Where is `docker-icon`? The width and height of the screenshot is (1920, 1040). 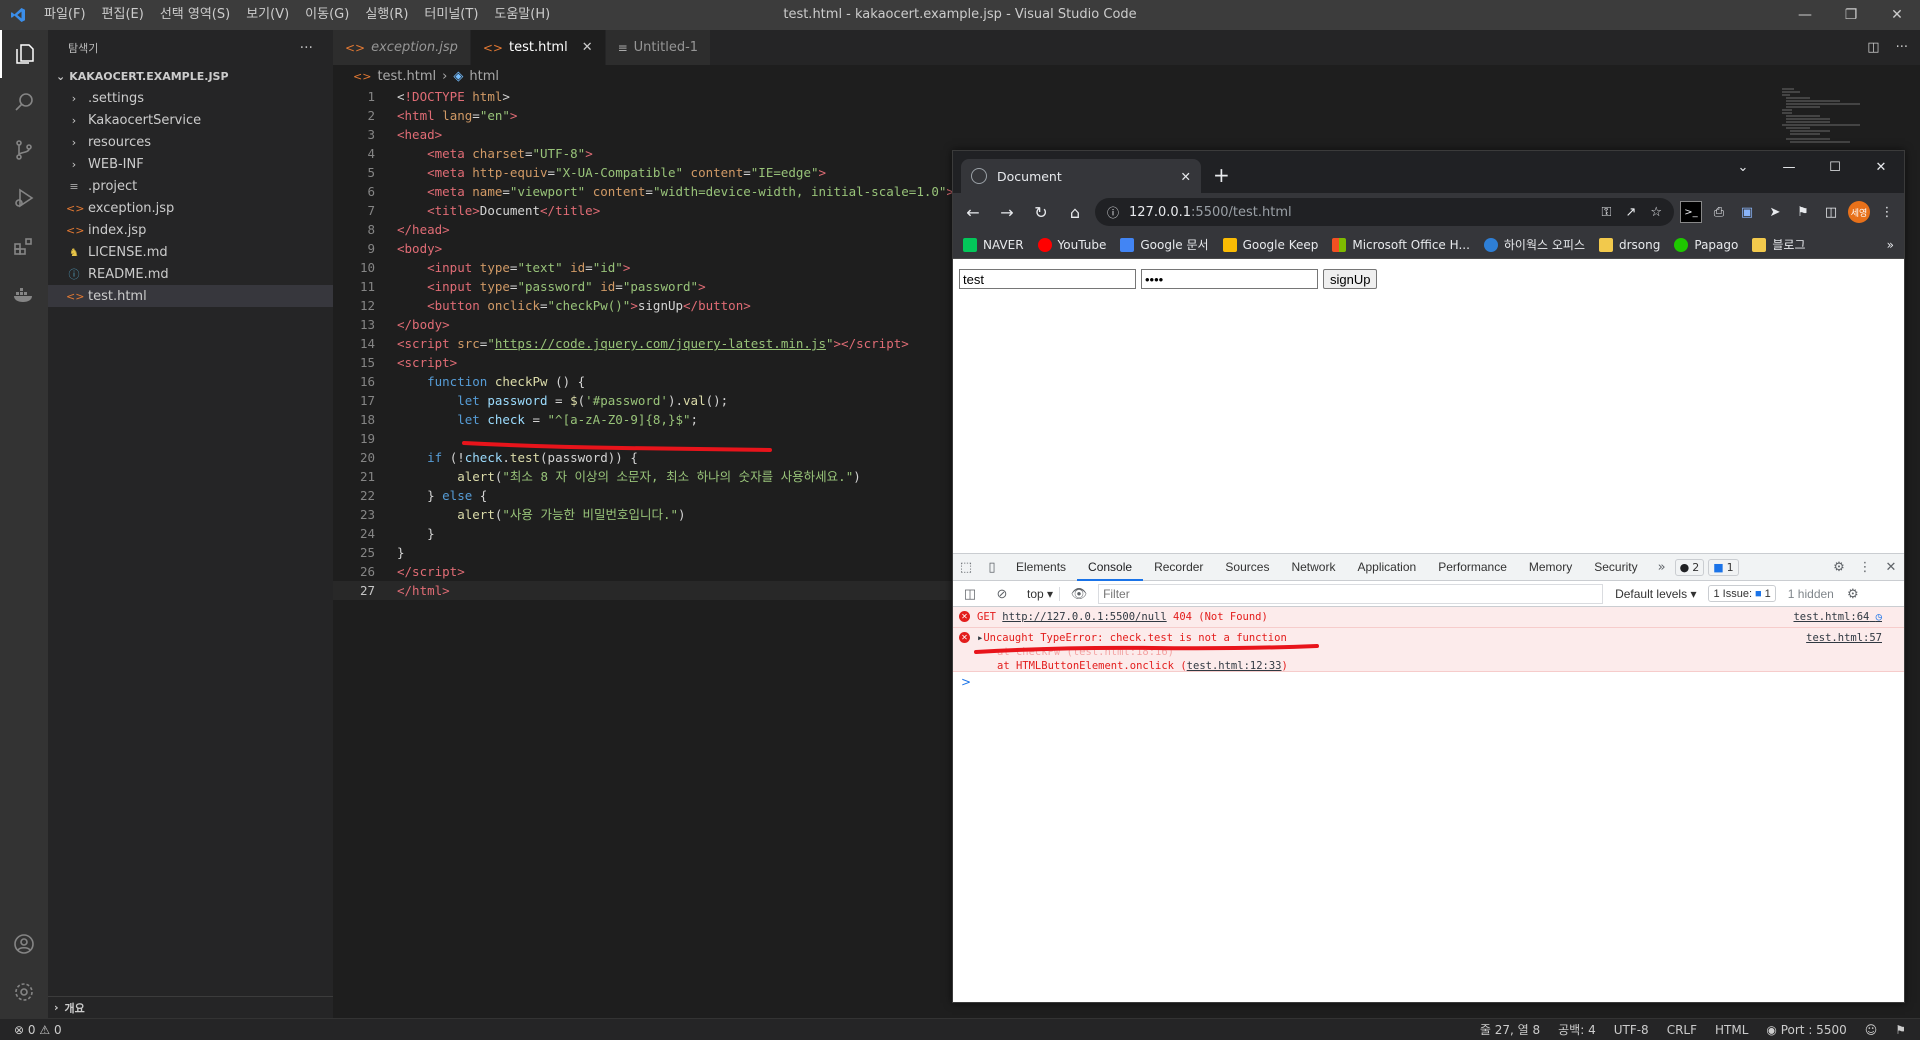
docker-icon is located at coordinates (24, 294).